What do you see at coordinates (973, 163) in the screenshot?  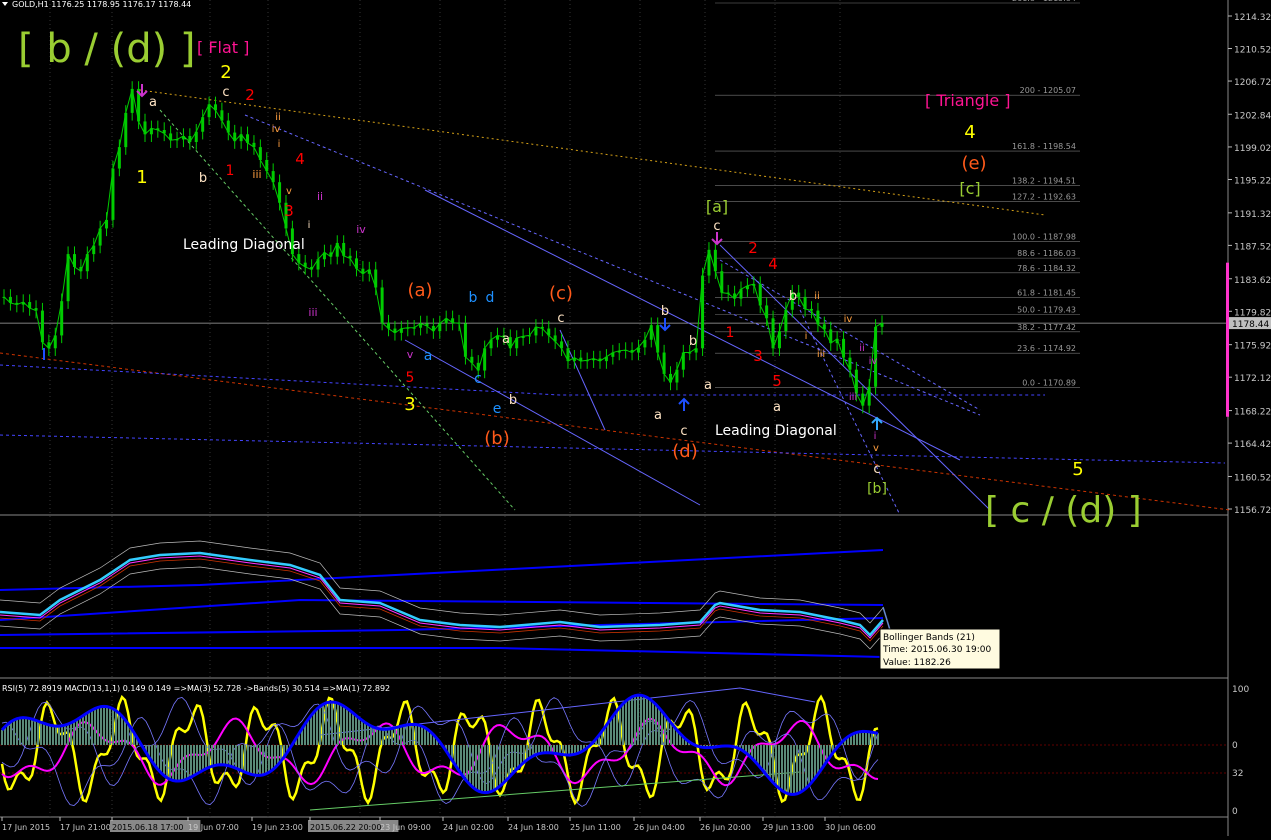 I see `wave-label: (e)` at bounding box center [973, 163].